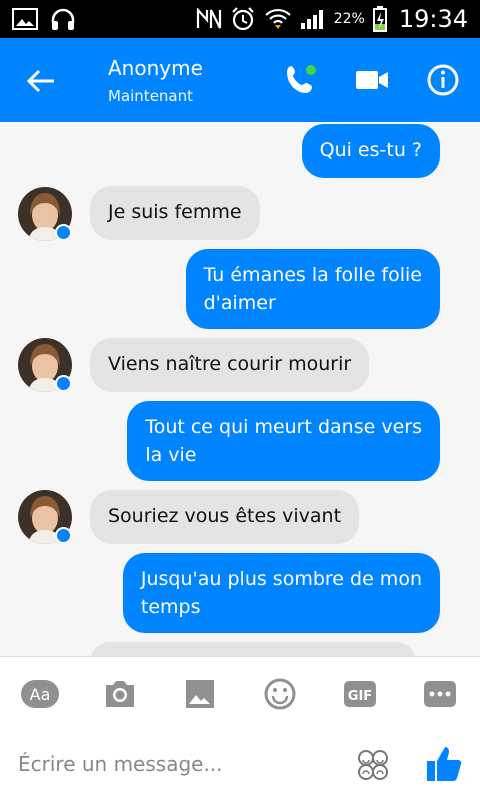 This screenshot has width=480, height=800. Describe the element at coordinates (372, 80) in the screenshot. I see `video-call-icon` at that location.